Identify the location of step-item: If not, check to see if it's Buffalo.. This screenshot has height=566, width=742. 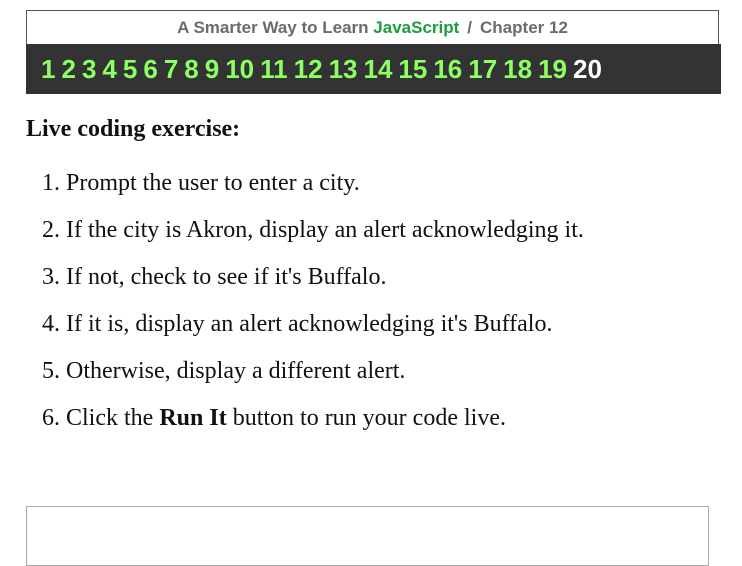
(391, 283).